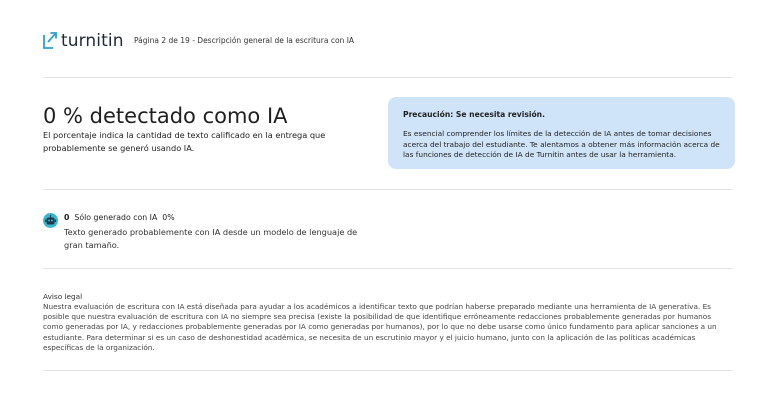 Image resolution: width=771 pixels, height=417 pixels. What do you see at coordinates (50, 220) in the screenshot?
I see `robot-icon` at bounding box center [50, 220].